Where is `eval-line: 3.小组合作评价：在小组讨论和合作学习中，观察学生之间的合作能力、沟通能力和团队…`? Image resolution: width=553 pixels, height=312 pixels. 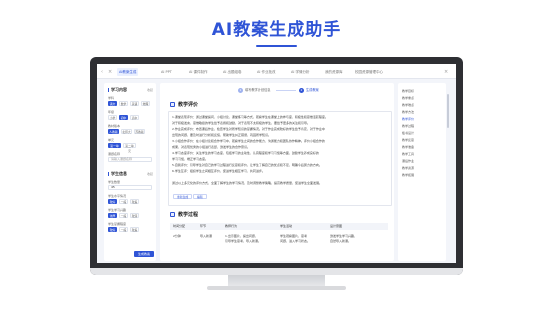 eval-line: 3.小组合作评价：在小组讨论和合作学习中，观察学生之间的合作能力、沟通能力和团队… is located at coordinates (248, 141).